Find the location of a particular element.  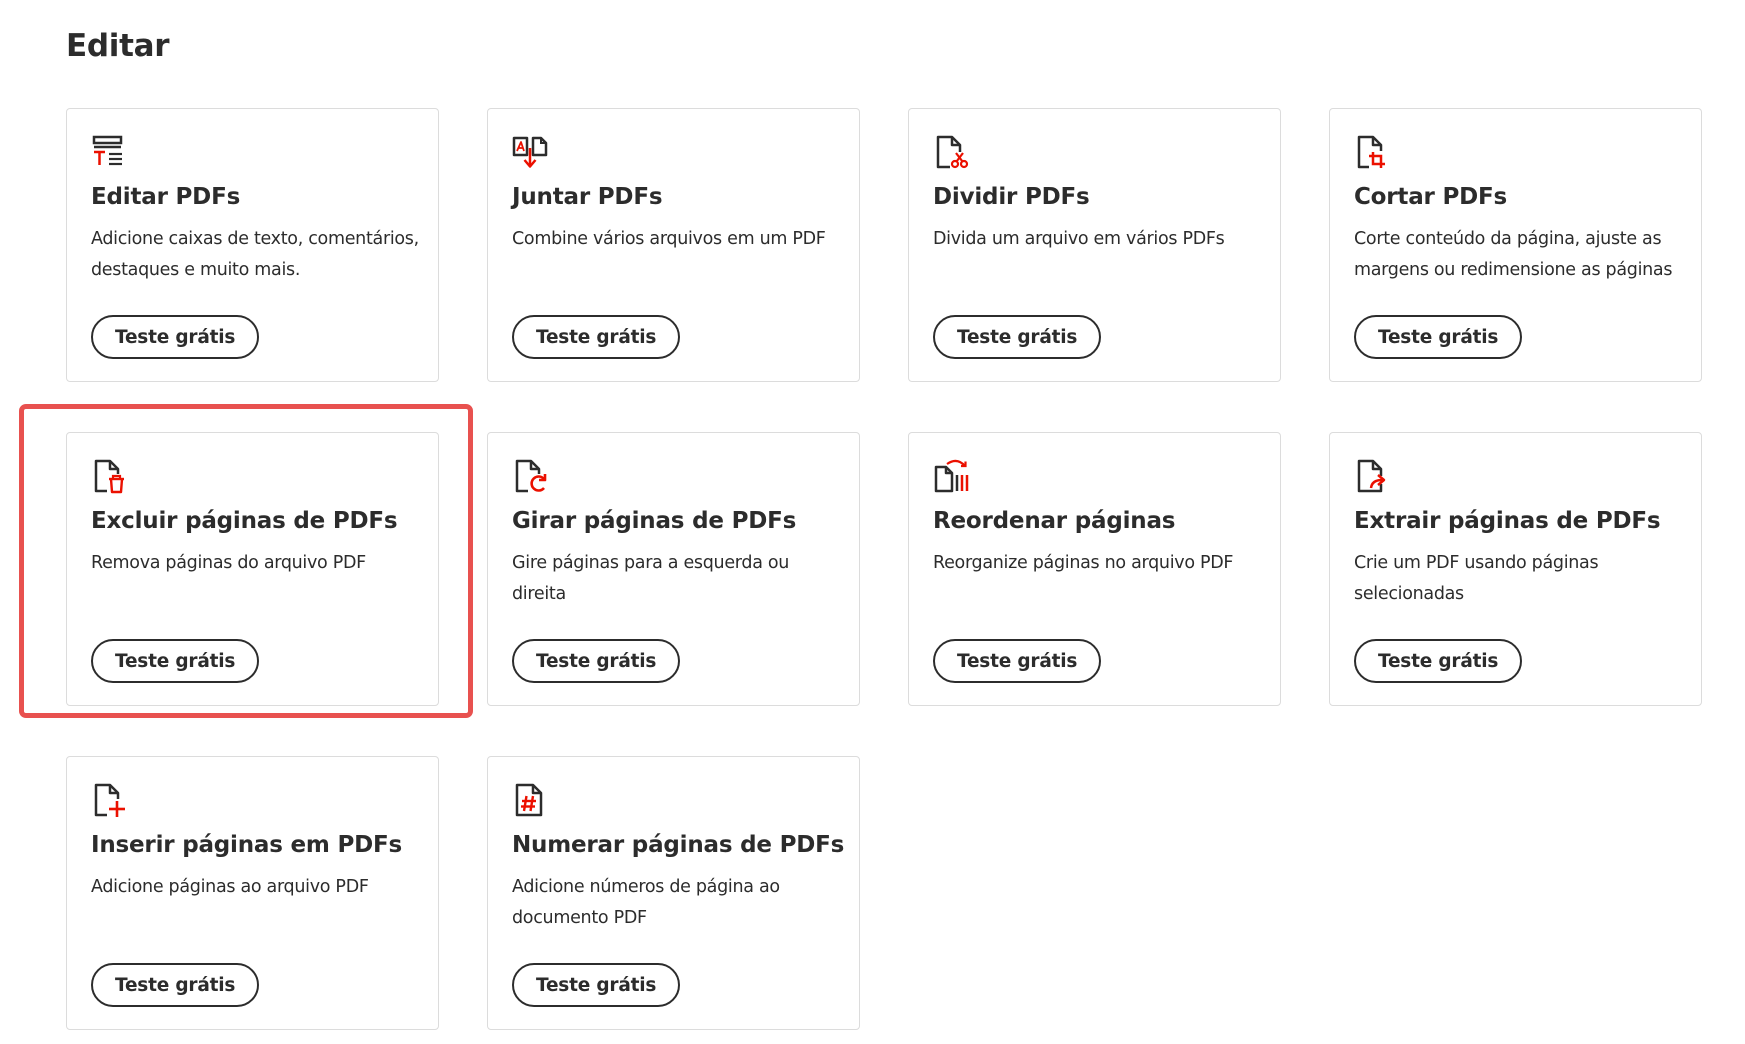

card-title: Reordenar páginas is located at coordinates (1054, 521).